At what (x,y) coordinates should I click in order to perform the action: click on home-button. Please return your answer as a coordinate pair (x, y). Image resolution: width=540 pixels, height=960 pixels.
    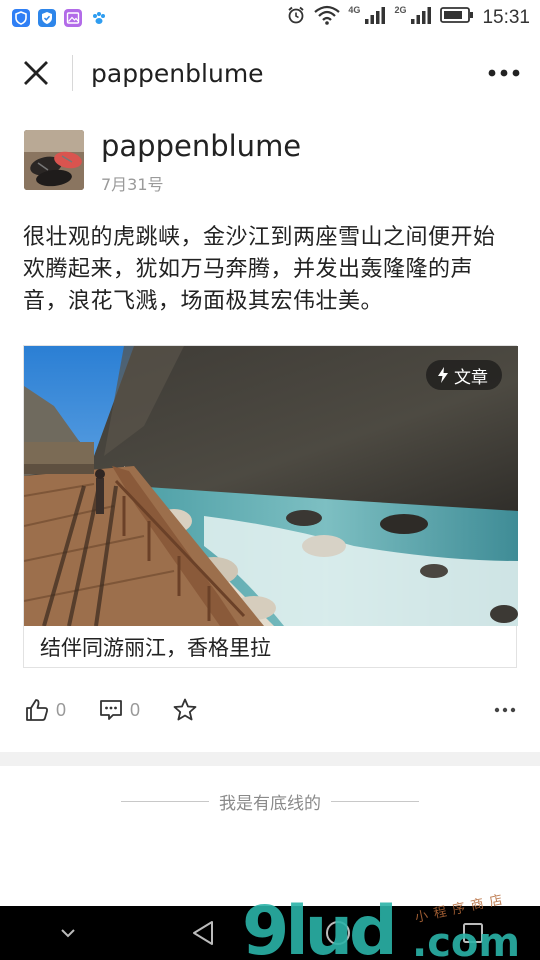
    Looking at the image, I should click on (338, 933).